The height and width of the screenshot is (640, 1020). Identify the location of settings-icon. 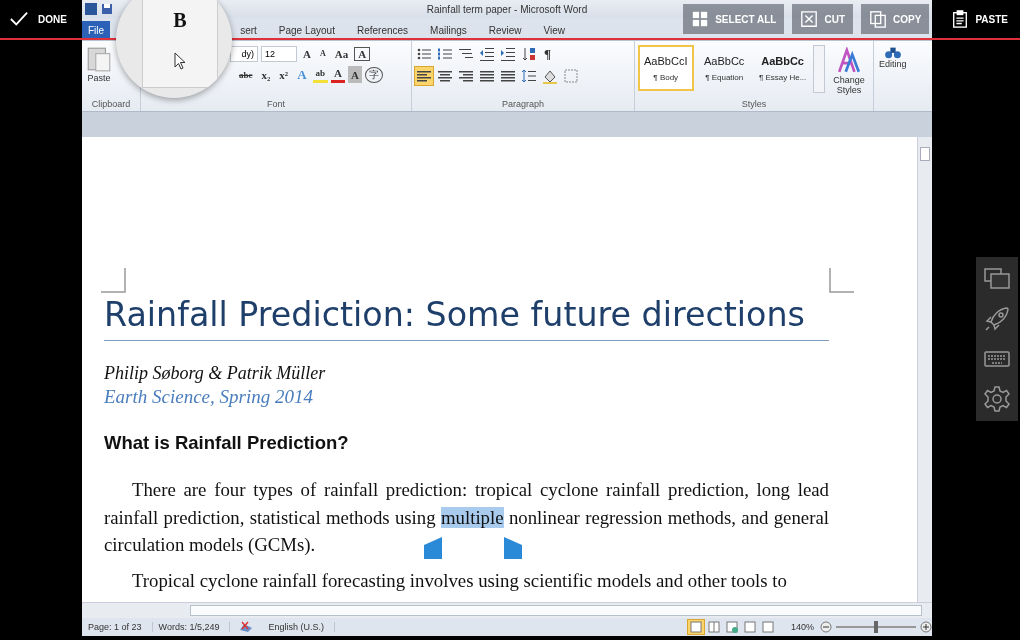
(997, 399).